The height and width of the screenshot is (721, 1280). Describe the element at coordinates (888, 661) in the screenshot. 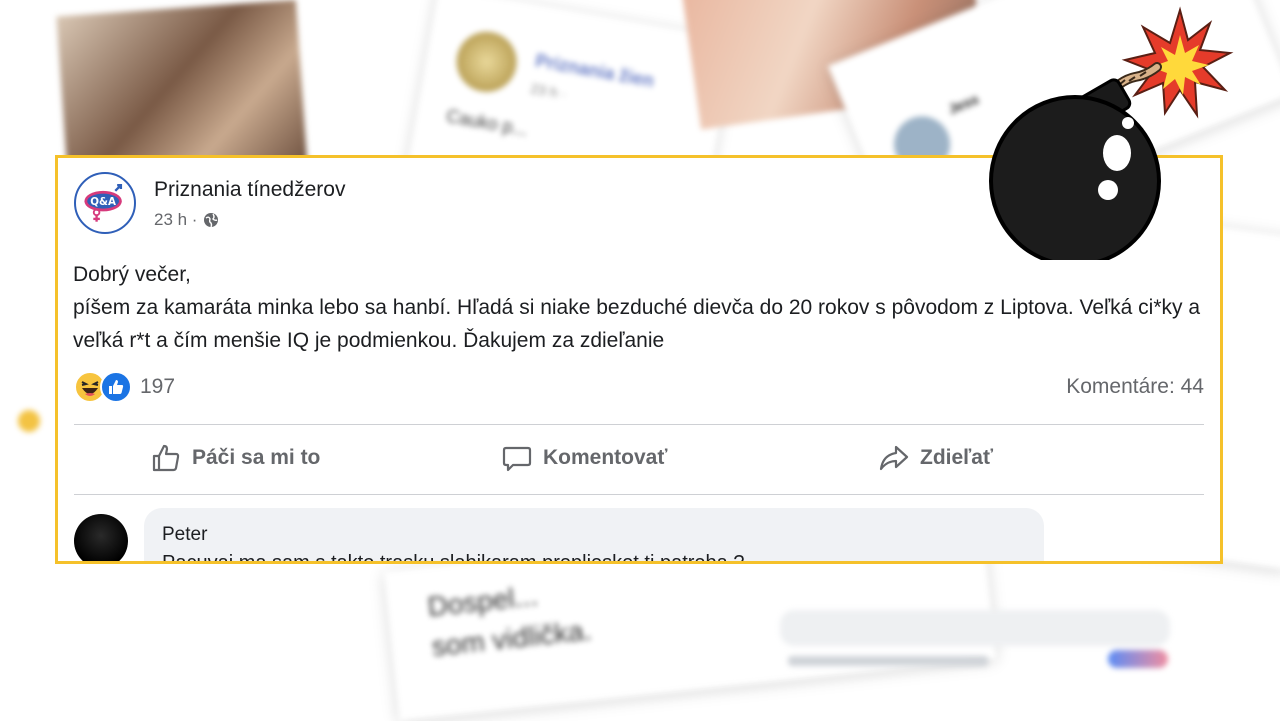

I see `background-comment-meta` at that location.